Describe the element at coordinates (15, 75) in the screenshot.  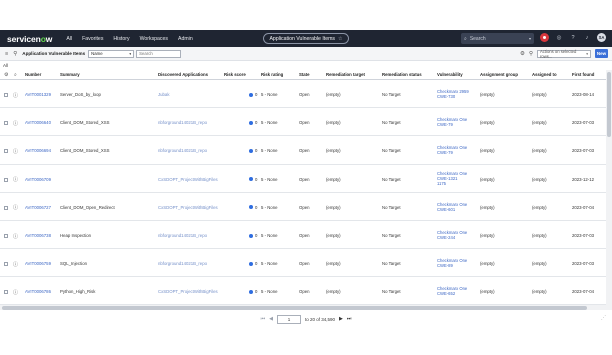
I see `search-icon: ⌕` at that location.